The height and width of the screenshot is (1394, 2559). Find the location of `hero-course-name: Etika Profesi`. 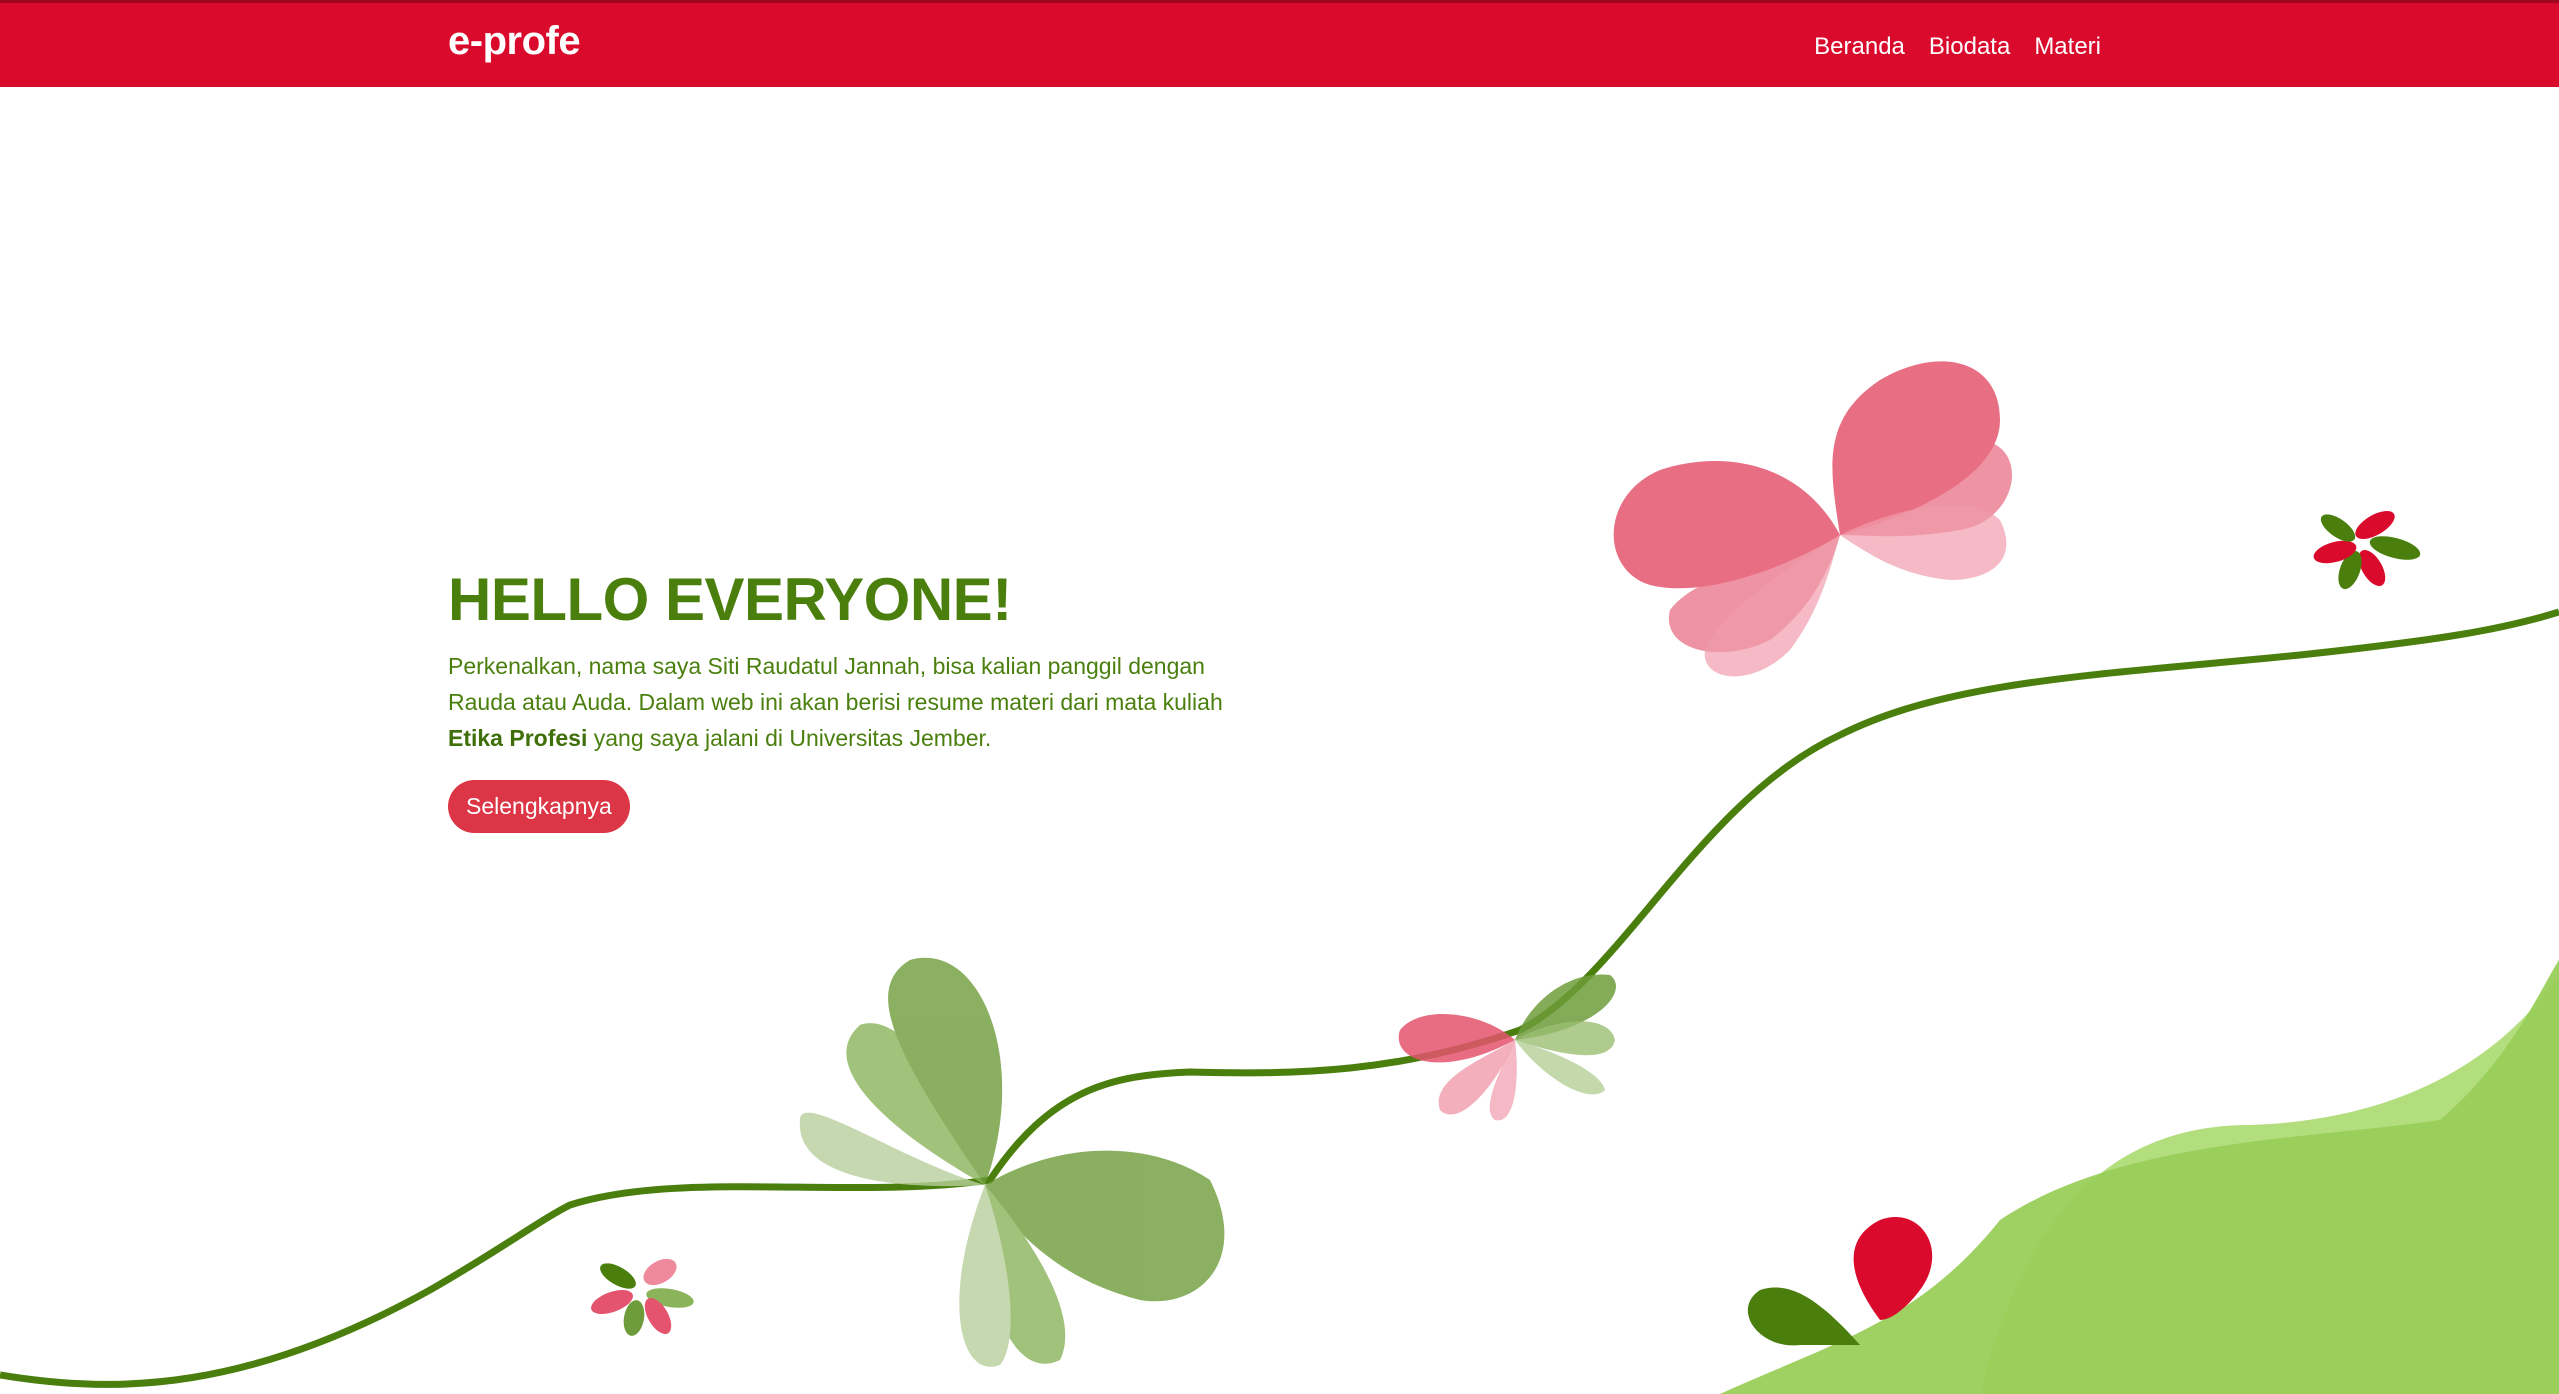

hero-course-name: Etika Profesi is located at coordinates (518, 738).